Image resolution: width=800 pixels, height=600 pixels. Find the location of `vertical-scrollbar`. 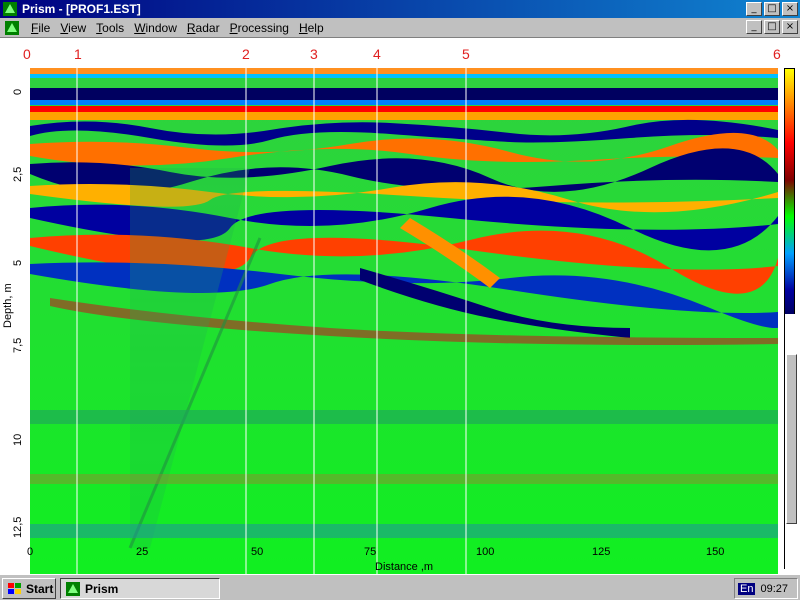

vertical-scrollbar is located at coordinates (791, 441).